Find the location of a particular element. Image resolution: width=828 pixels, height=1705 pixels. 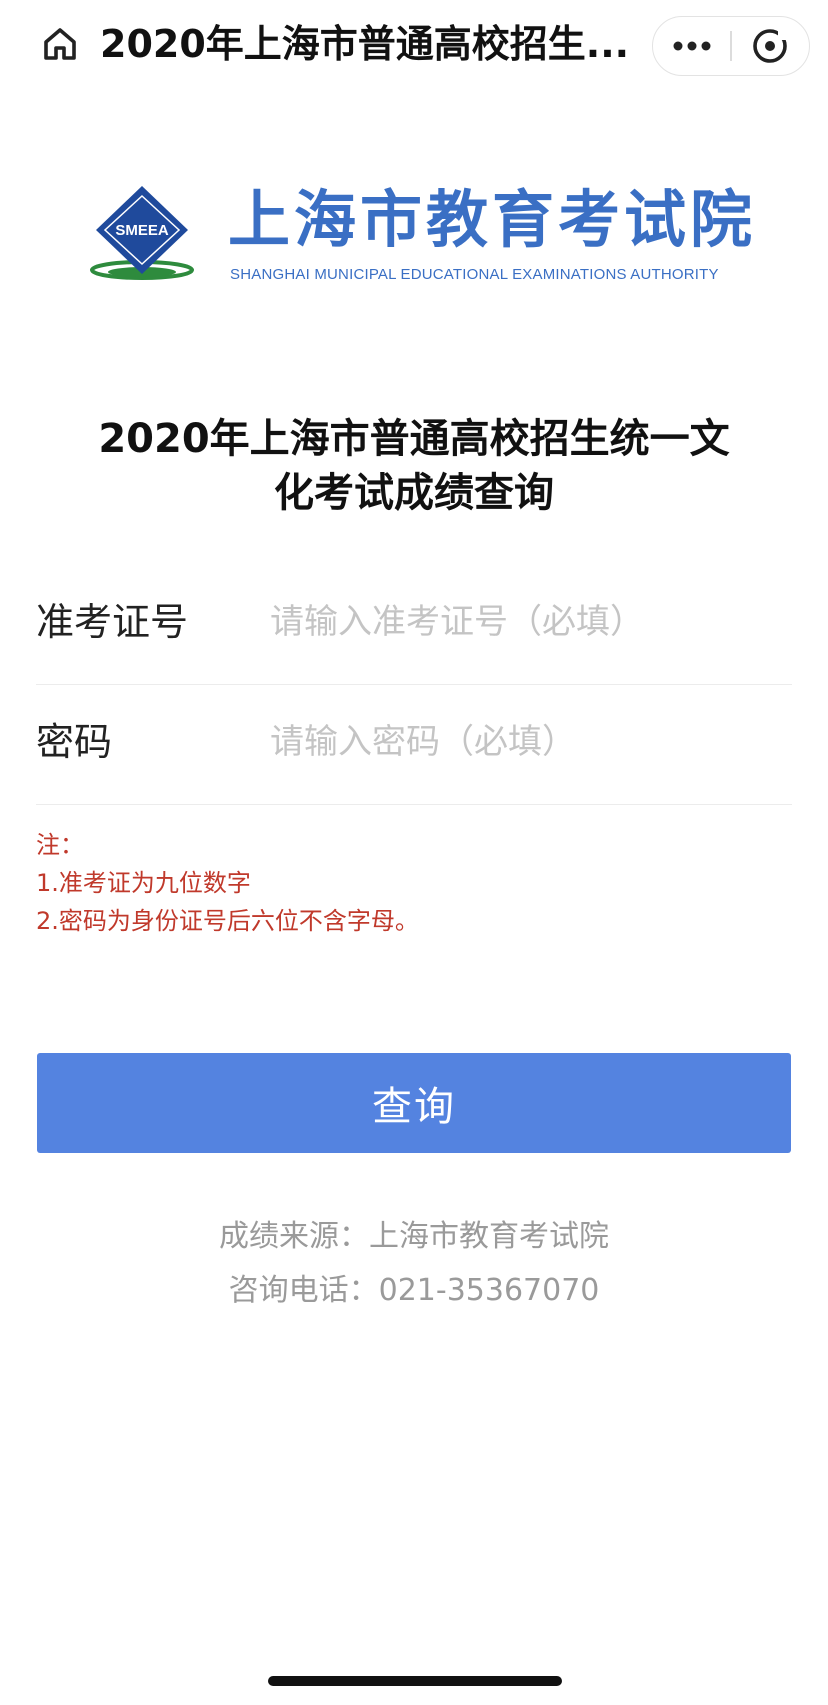

exam-id-input is located at coordinates (525, 622).